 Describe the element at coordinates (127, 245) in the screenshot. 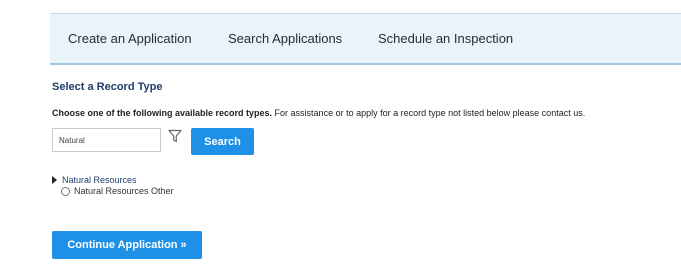

I see `continue-application-button: Continue Application »` at that location.